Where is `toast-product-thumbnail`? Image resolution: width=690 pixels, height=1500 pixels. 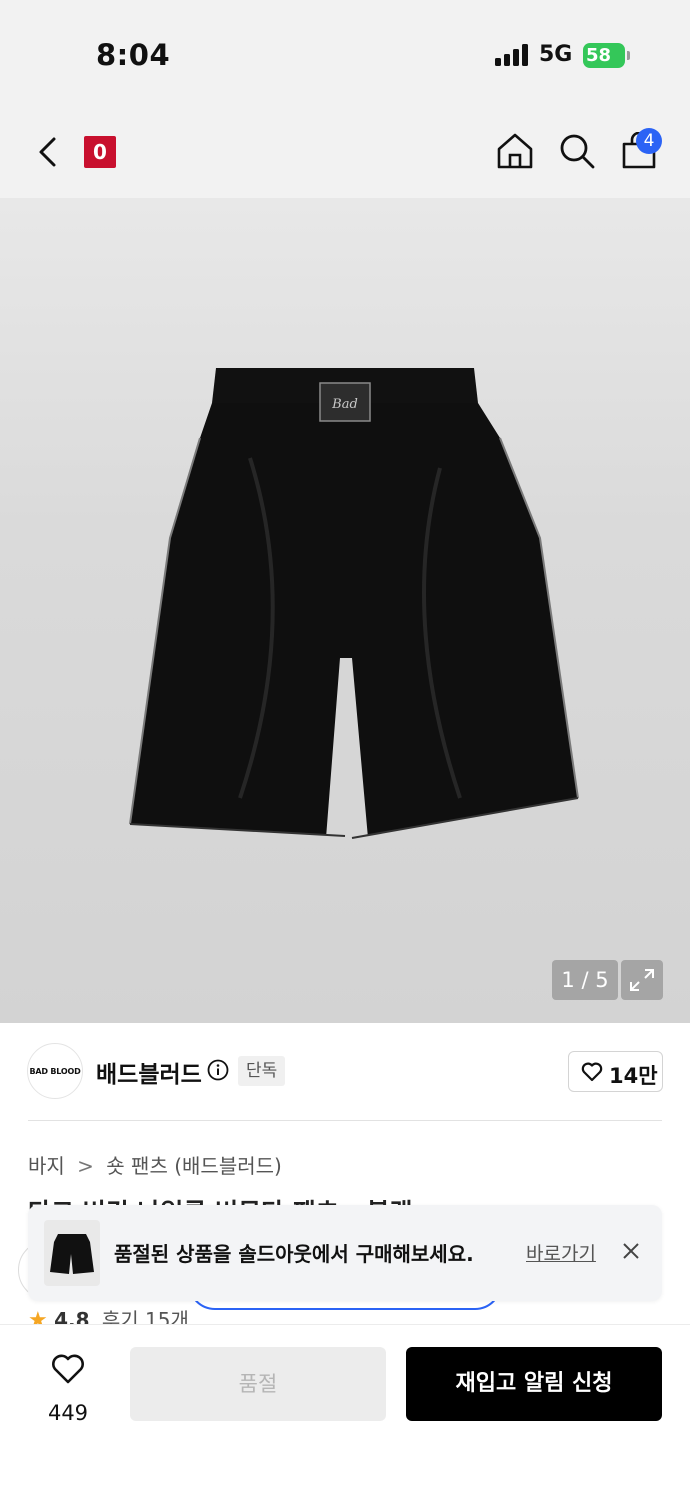 toast-product-thumbnail is located at coordinates (72, 1253).